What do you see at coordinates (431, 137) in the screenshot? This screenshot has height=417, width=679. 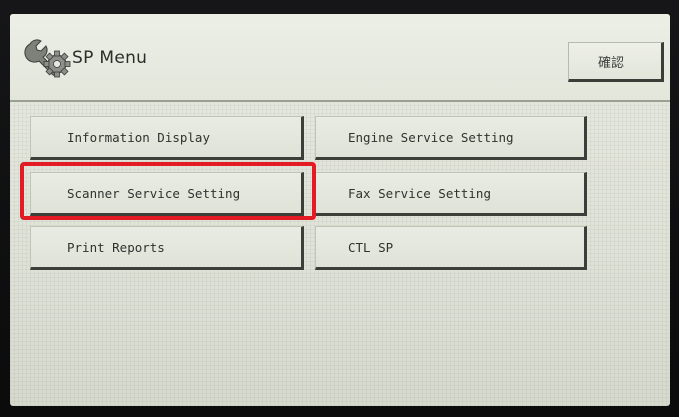 I see `menu-item-label: Engine Service Setting` at bounding box center [431, 137].